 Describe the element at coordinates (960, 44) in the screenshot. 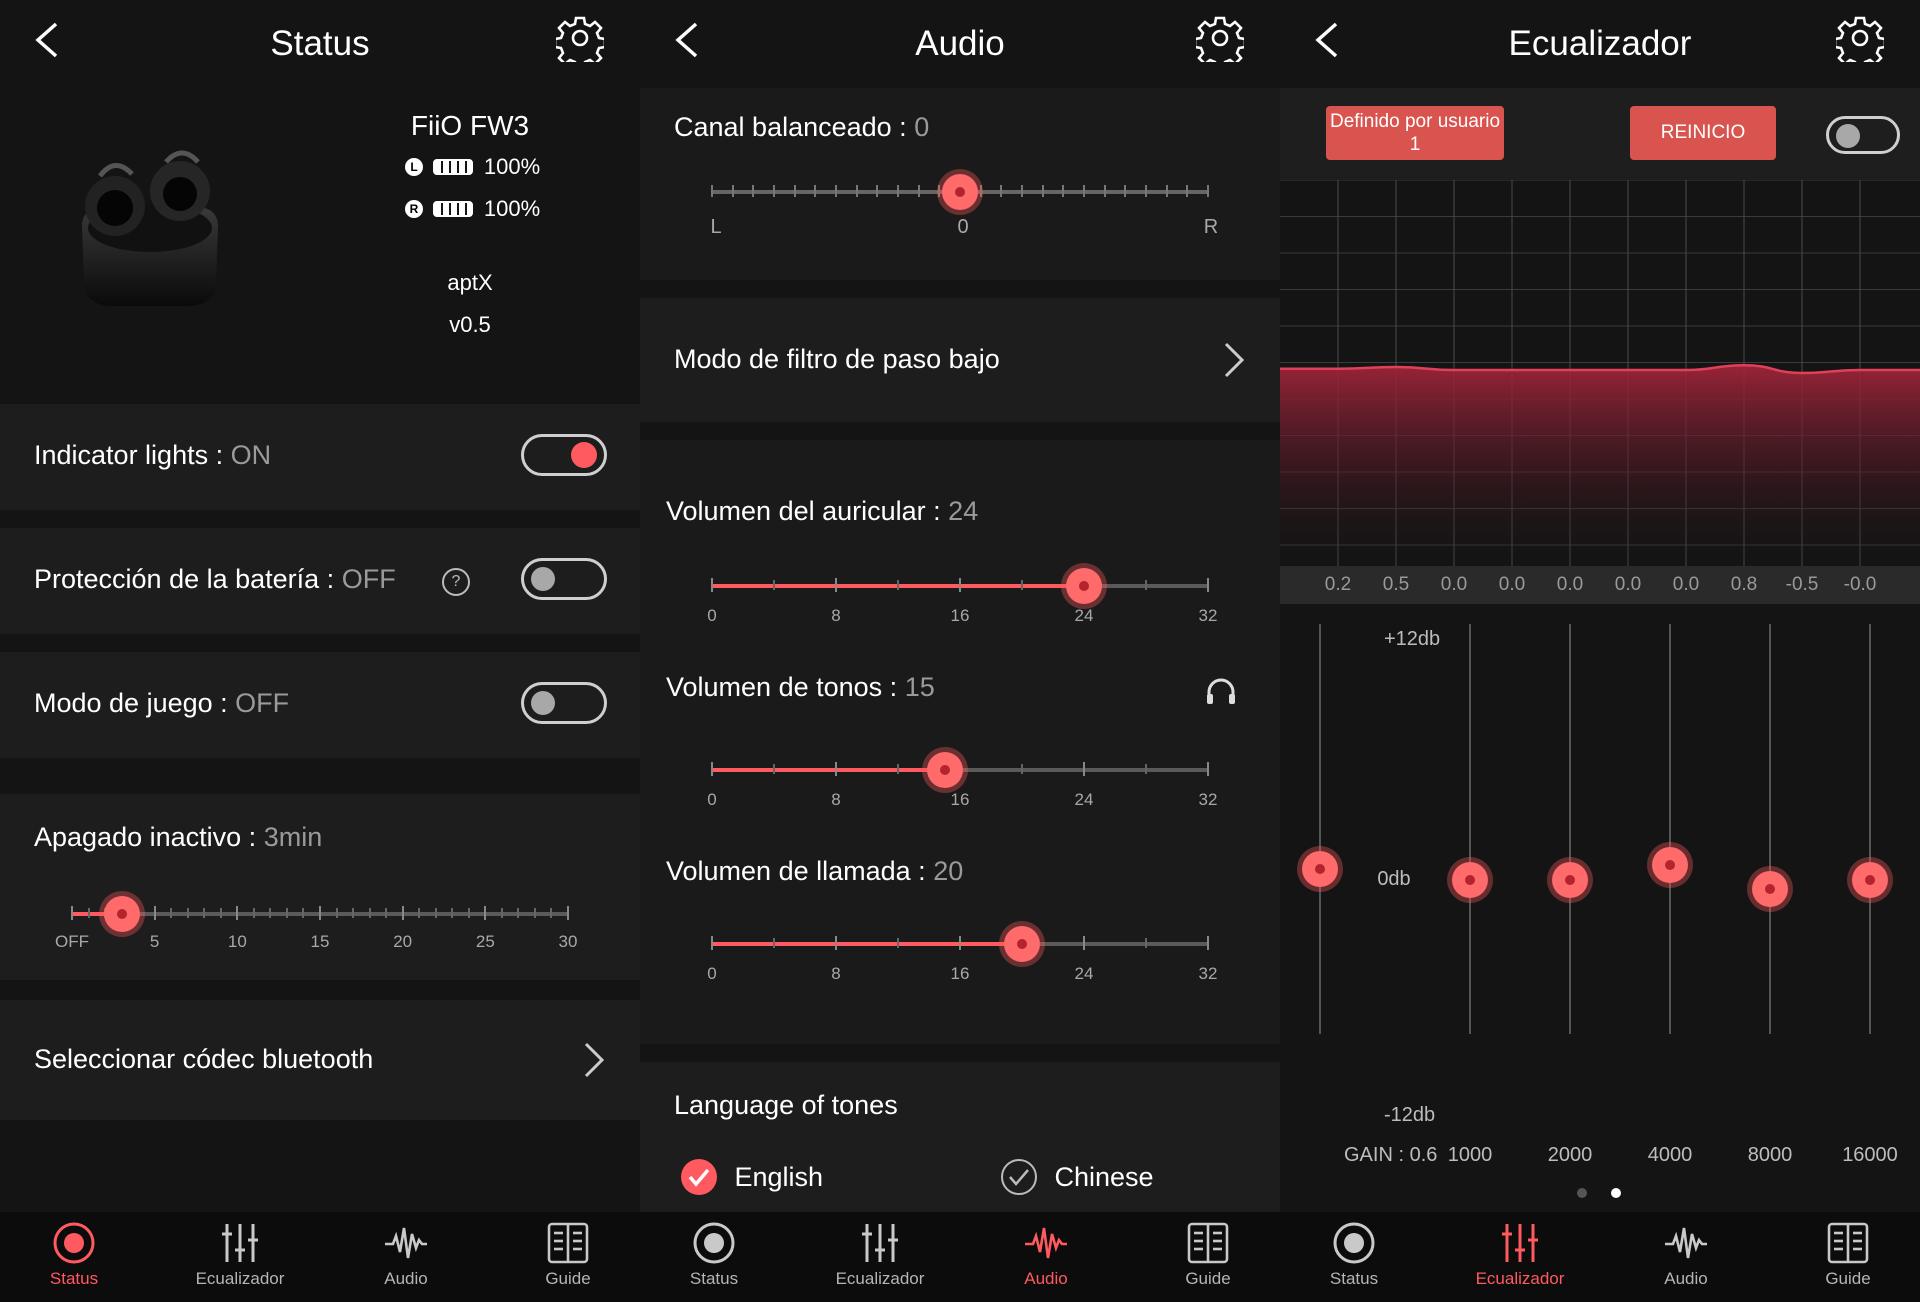

I see `audio-header: Audio` at that location.